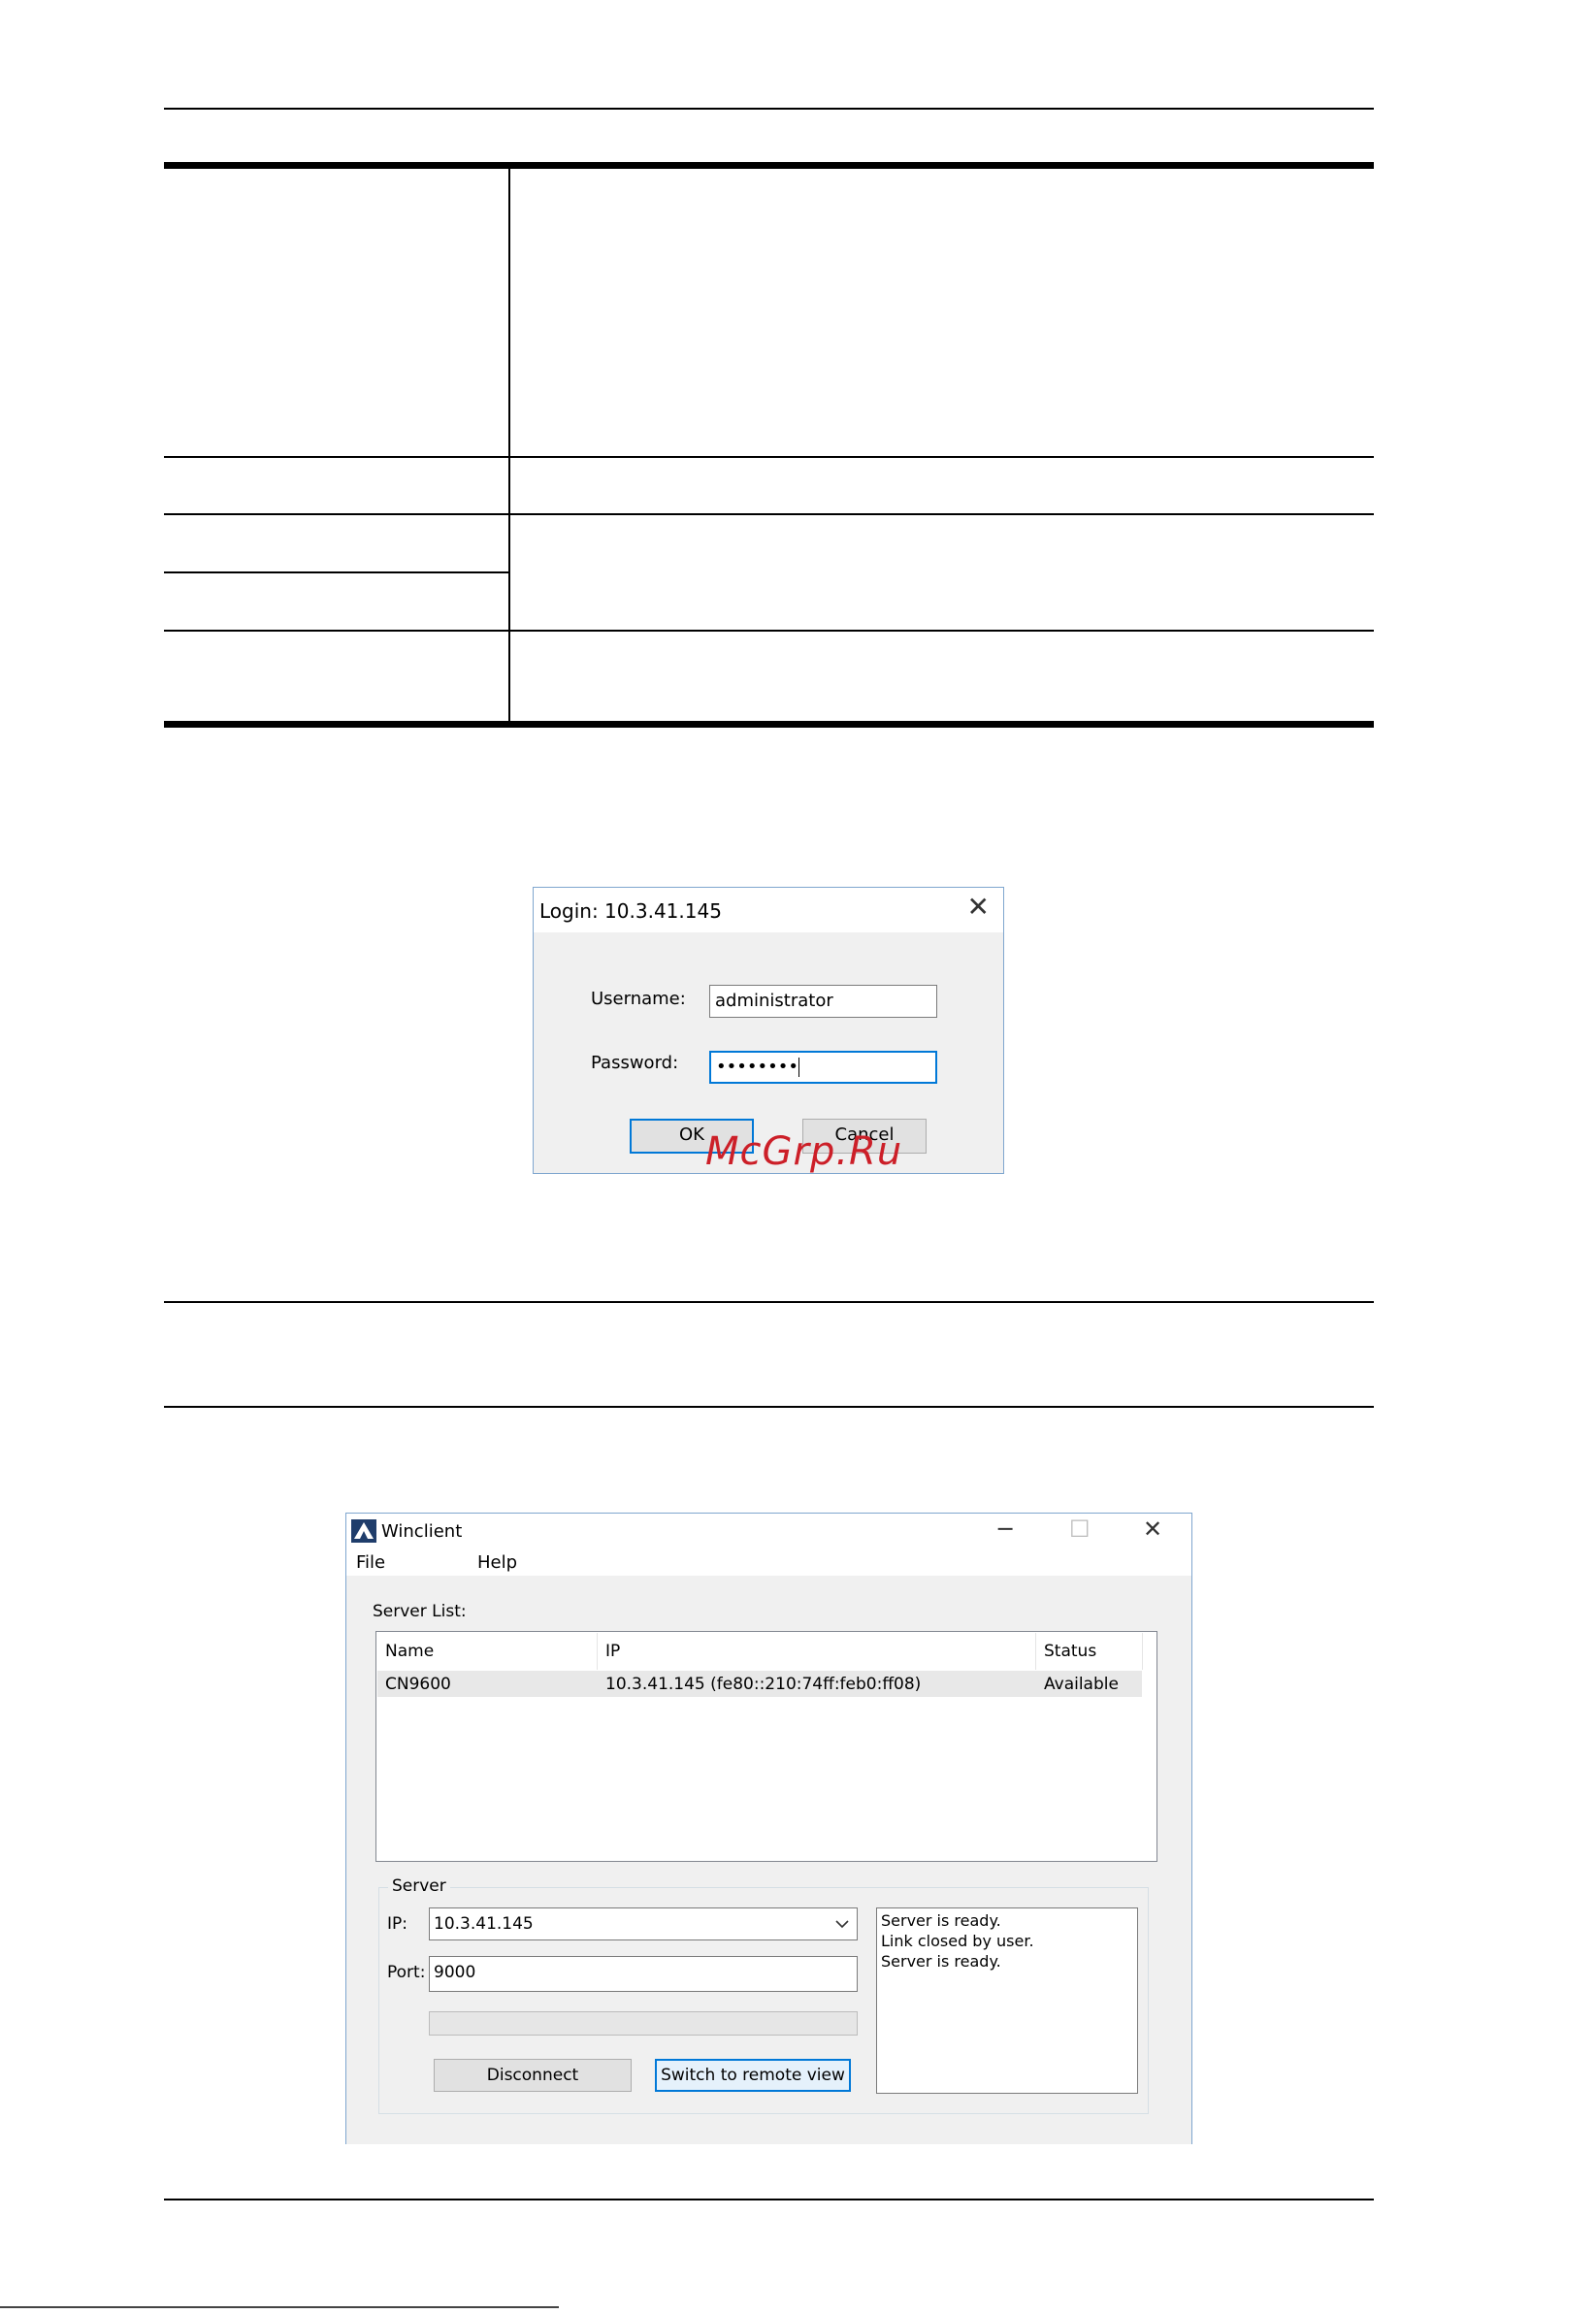 This screenshot has width=1596, height=2314. Describe the element at coordinates (419, 1886) in the screenshot. I see `server-group-label: Server` at that location.